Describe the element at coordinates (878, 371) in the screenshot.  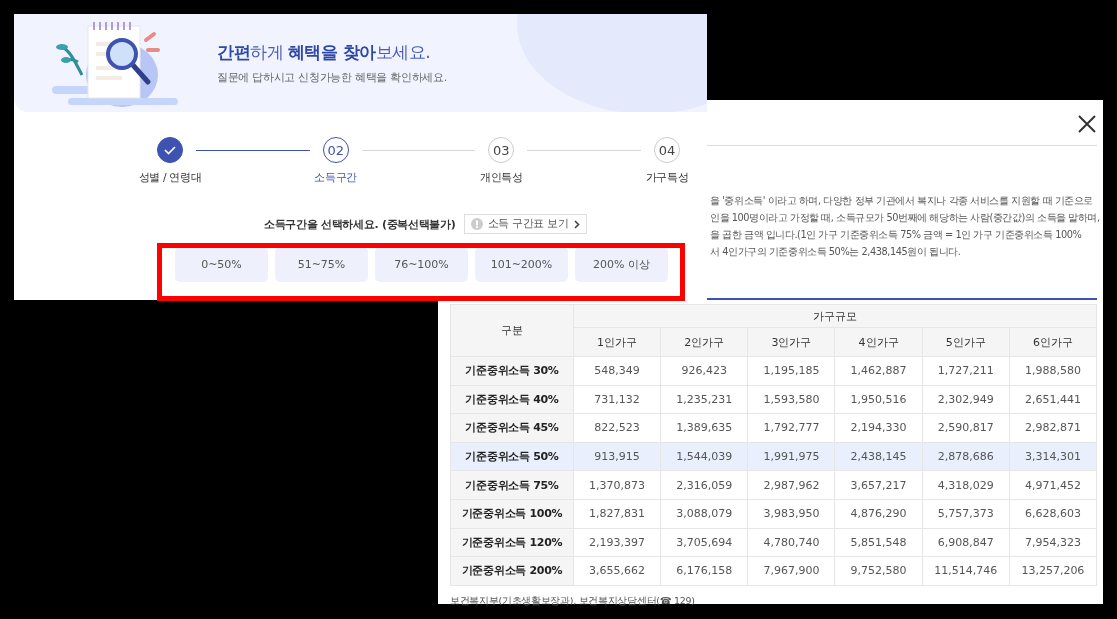
I see `table-cell: 1,462,887` at that location.